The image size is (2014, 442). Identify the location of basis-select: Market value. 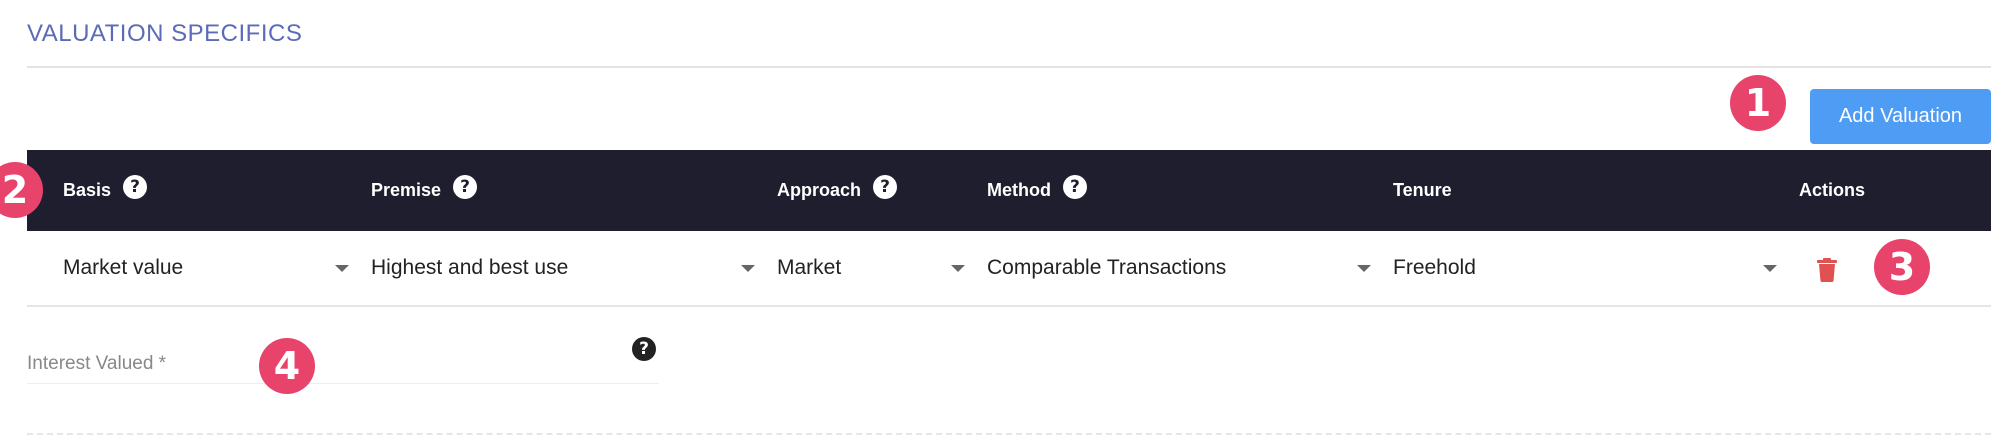
(203, 268).